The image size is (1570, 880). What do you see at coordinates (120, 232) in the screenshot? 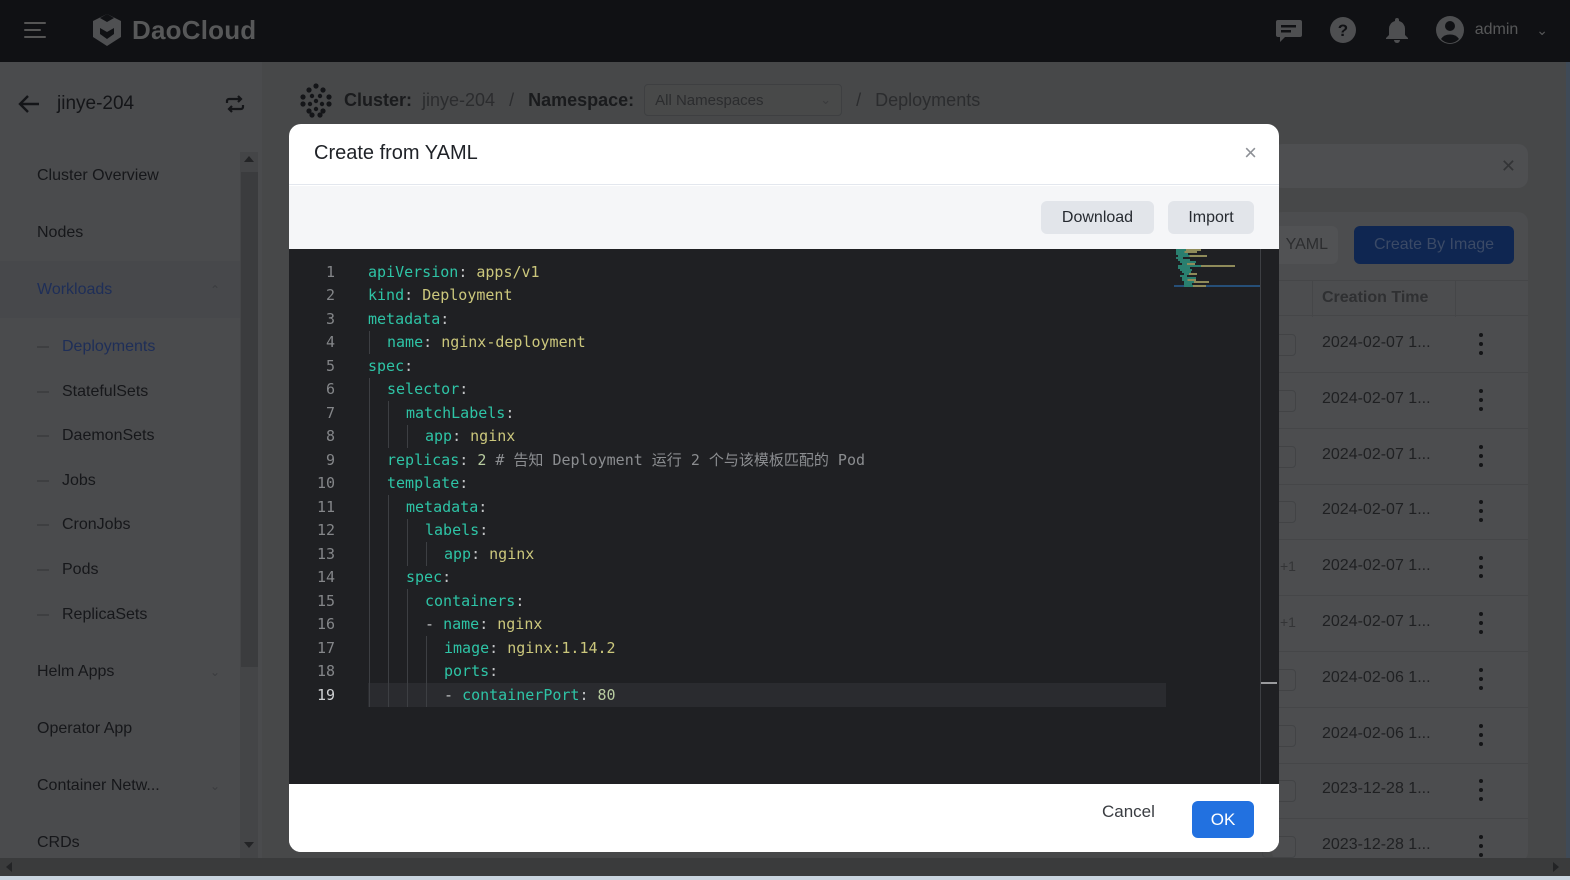
I see `sidebar-item-nodes: Nodes` at bounding box center [120, 232].